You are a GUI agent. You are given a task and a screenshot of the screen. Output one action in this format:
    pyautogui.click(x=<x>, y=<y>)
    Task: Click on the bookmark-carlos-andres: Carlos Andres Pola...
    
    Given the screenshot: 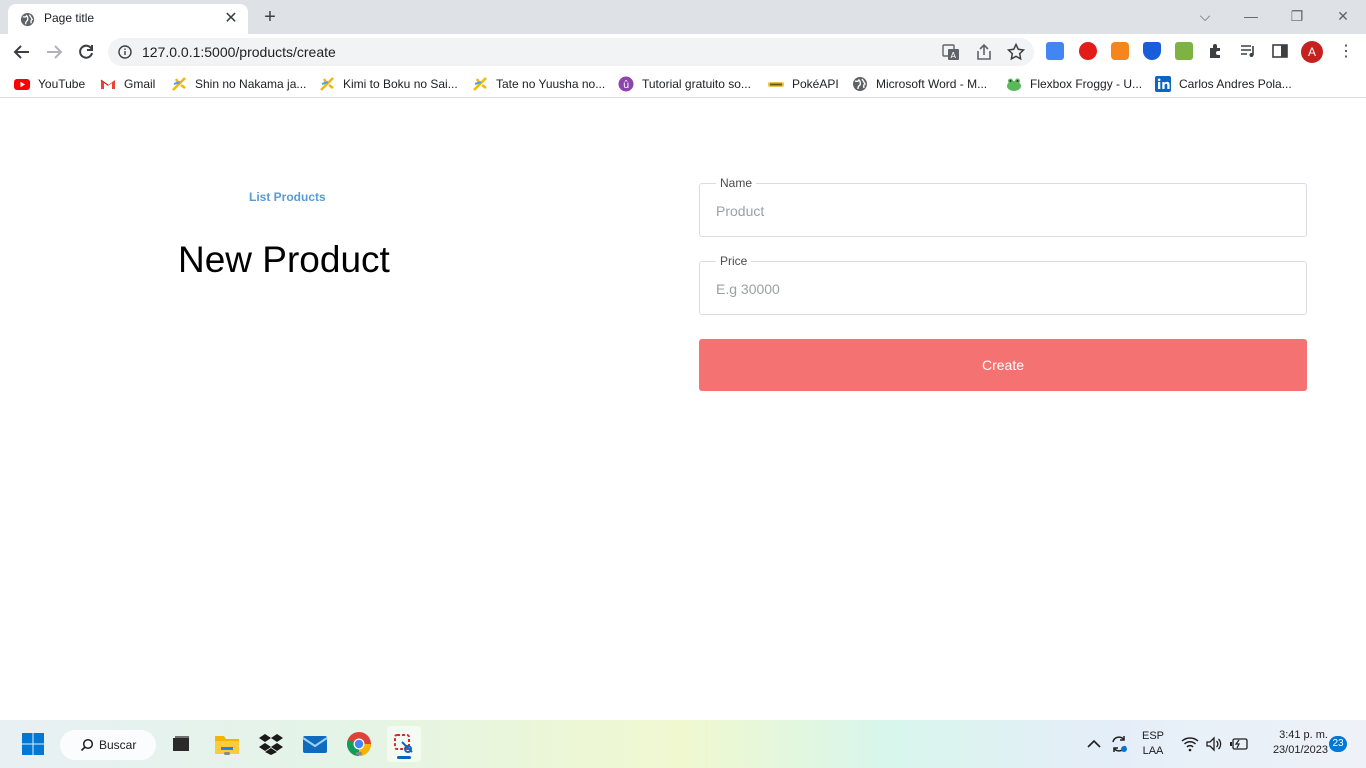 What is the action you would take?
    pyautogui.click(x=1223, y=84)
    